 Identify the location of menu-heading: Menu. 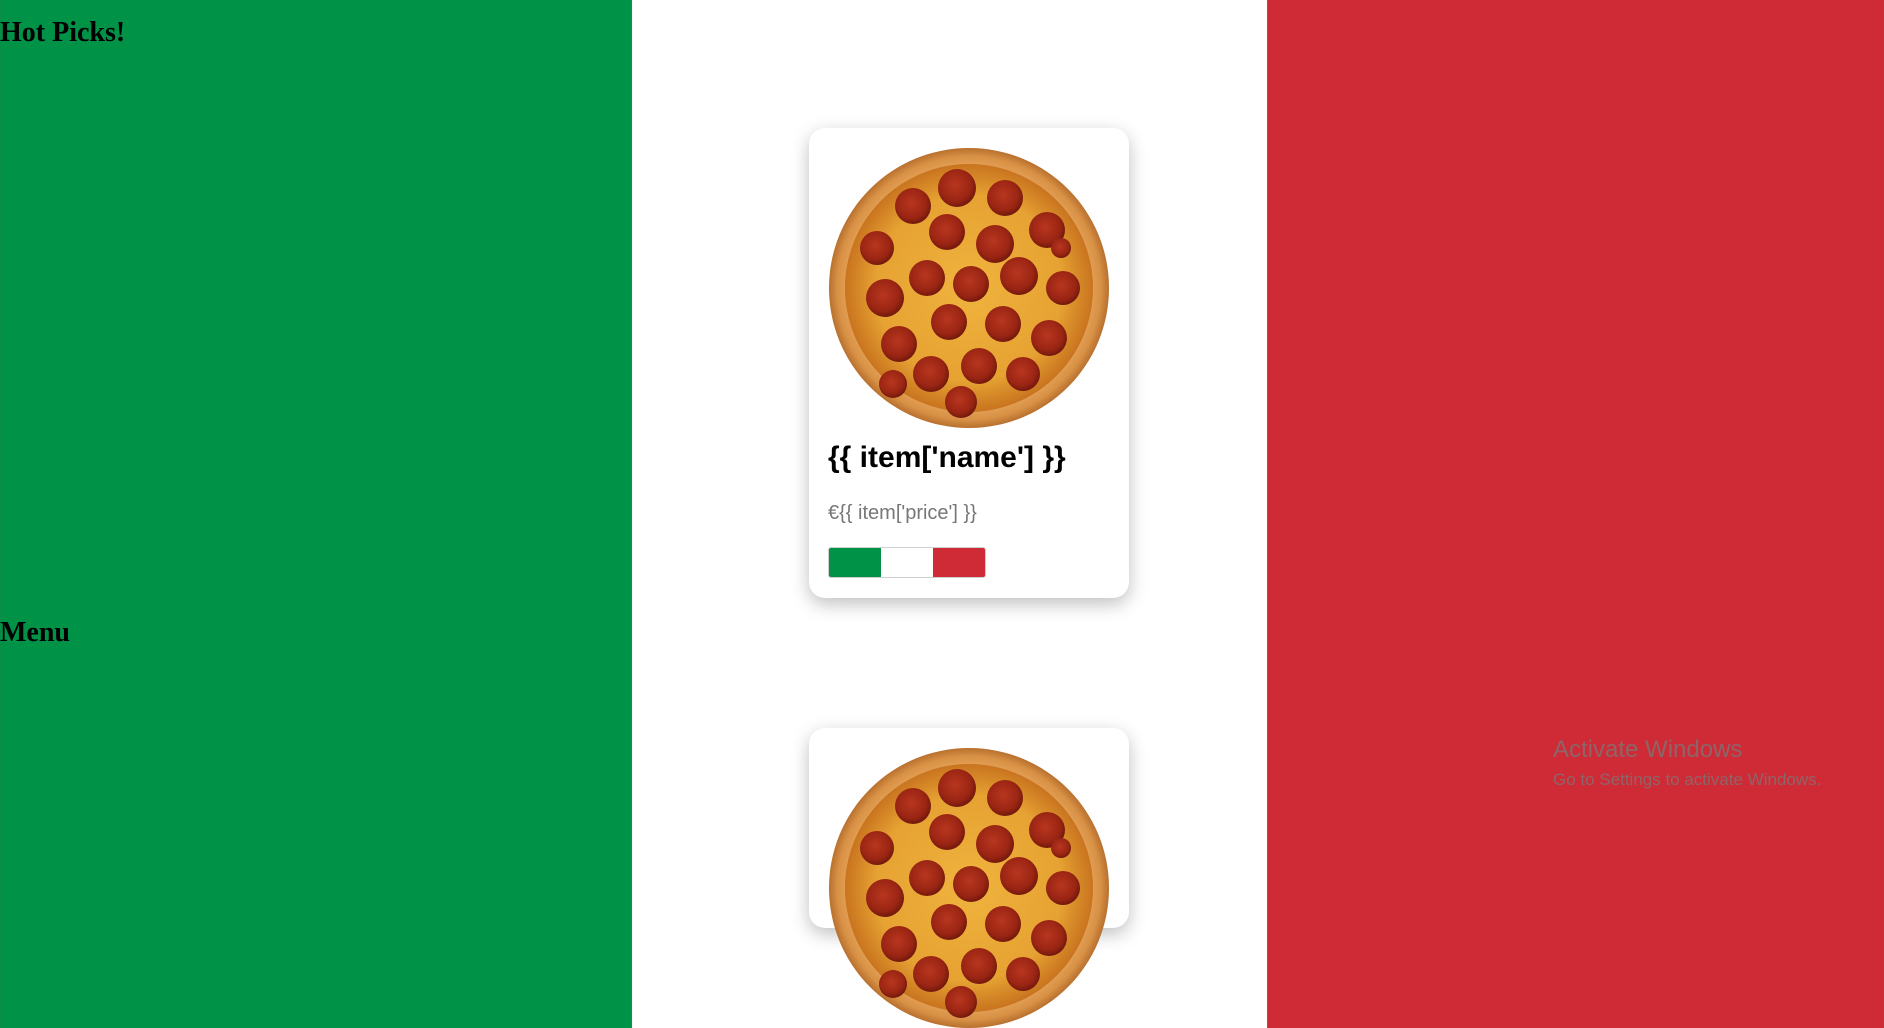
(35, 632).